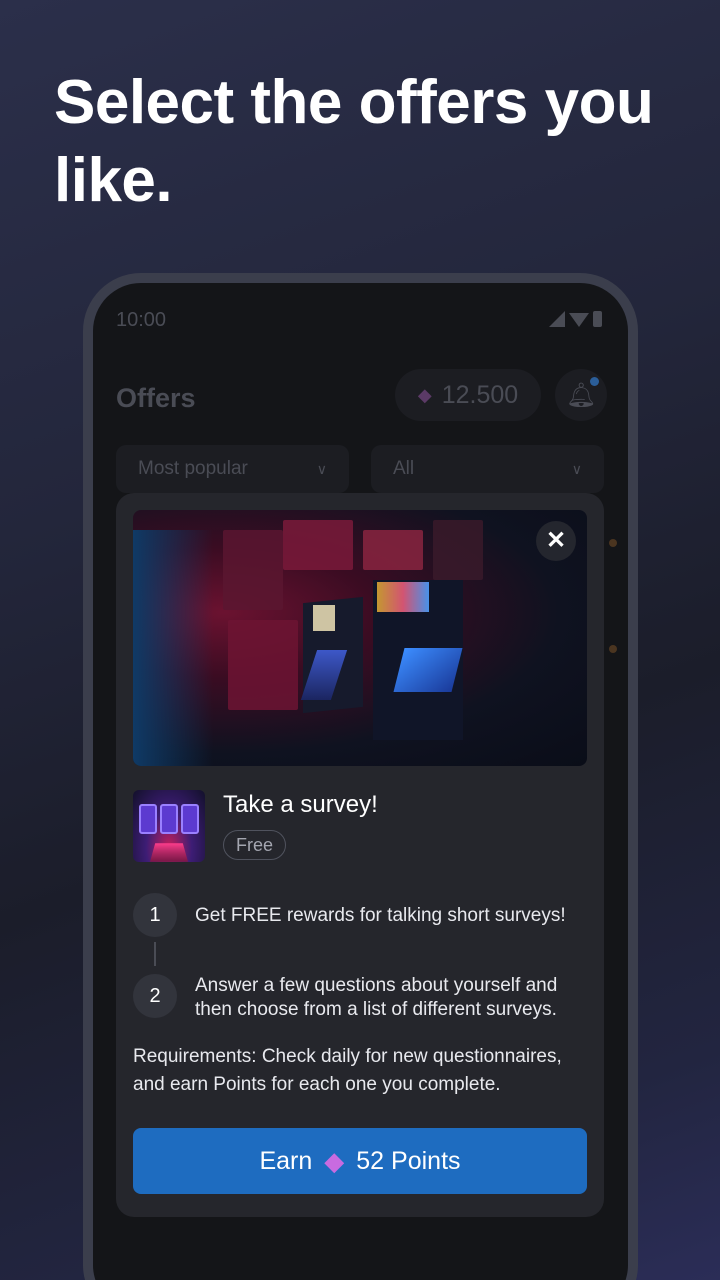 The width and height of the screenshot is (720, 1280). Describe the element at coordinates (360, 638) in the screenshot. I see `offer-hero-image` at that location.